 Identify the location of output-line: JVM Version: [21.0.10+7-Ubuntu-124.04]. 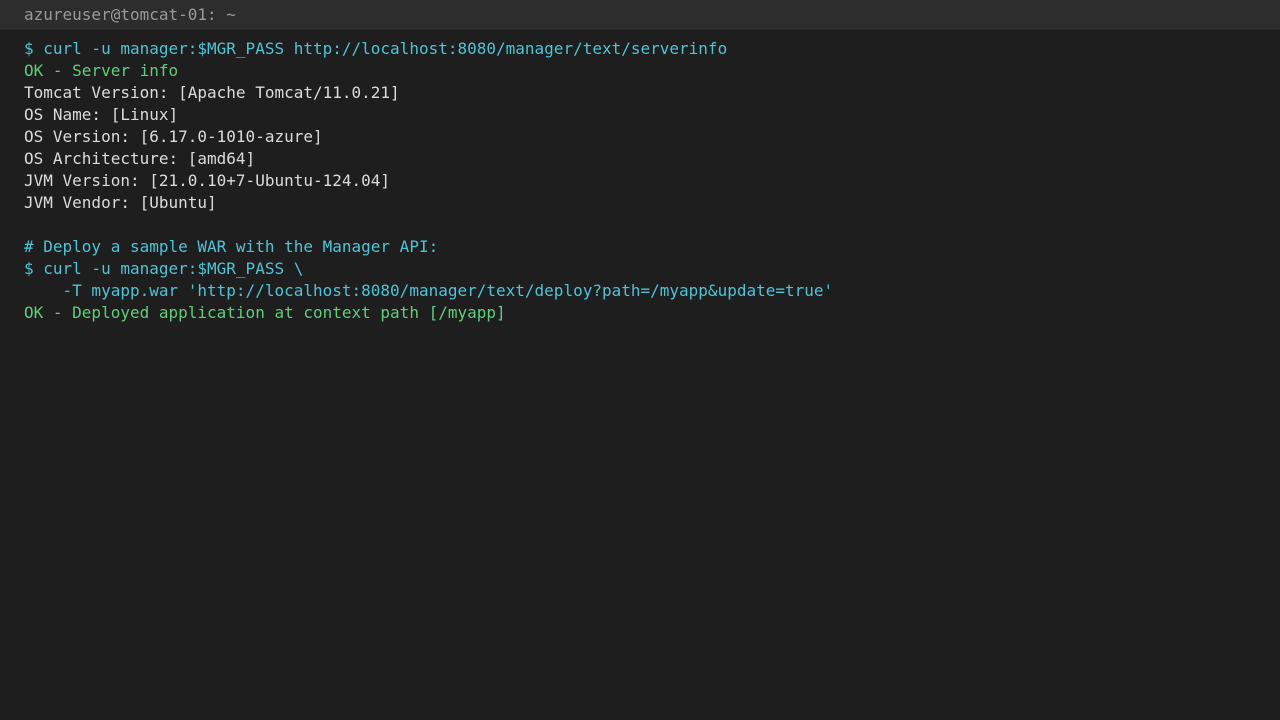
(207, 180).